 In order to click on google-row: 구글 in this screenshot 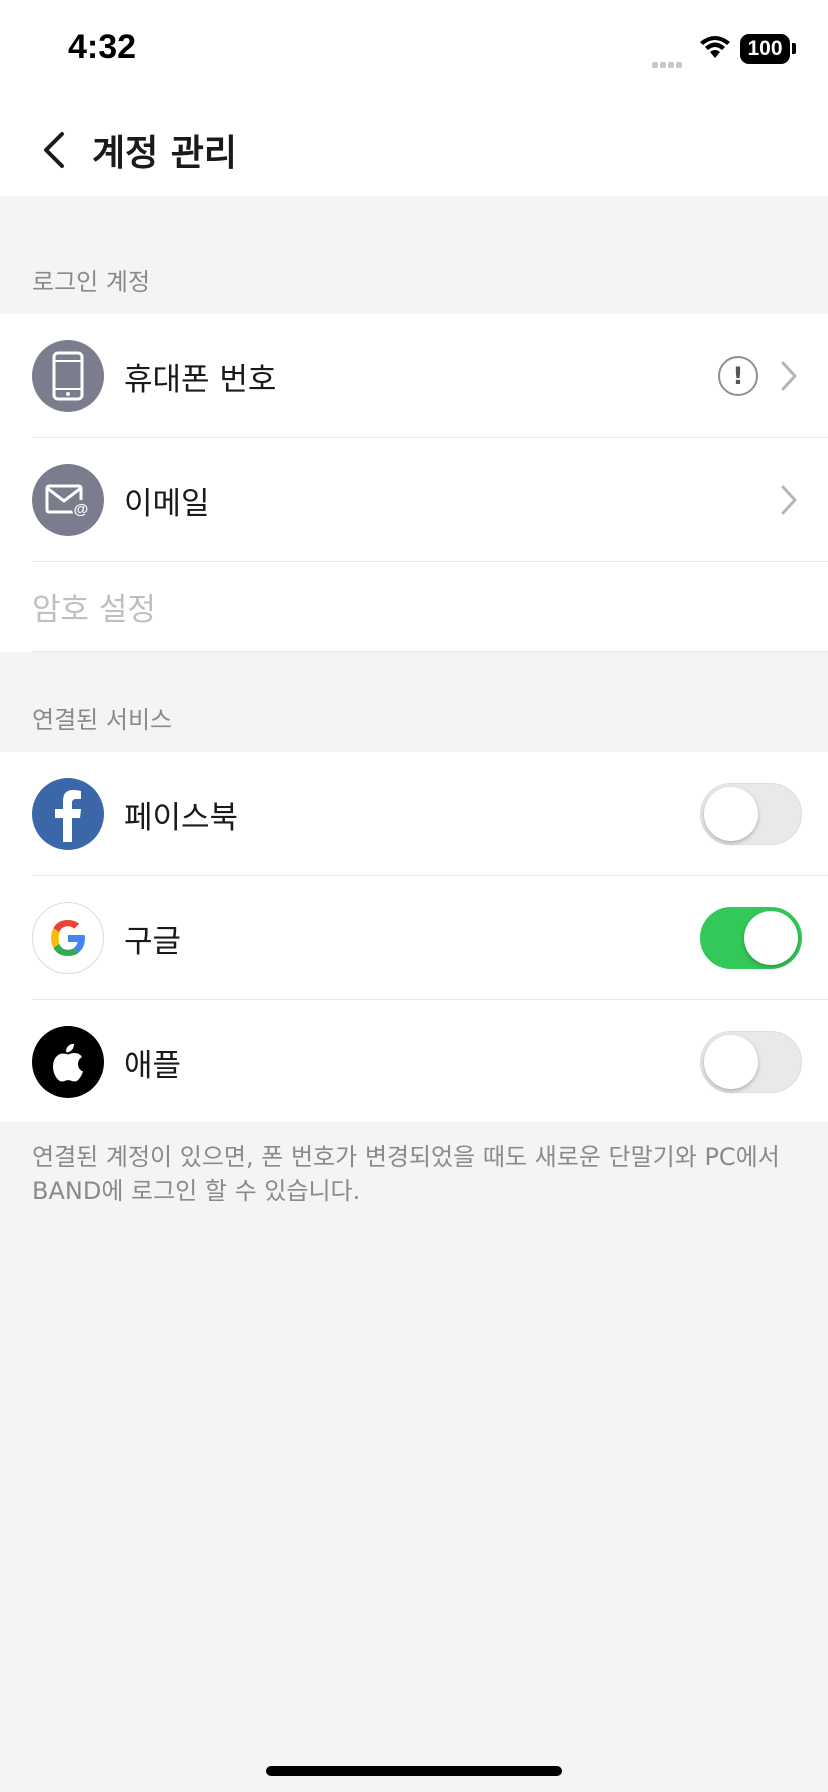, I will do `click(414, 938)`.